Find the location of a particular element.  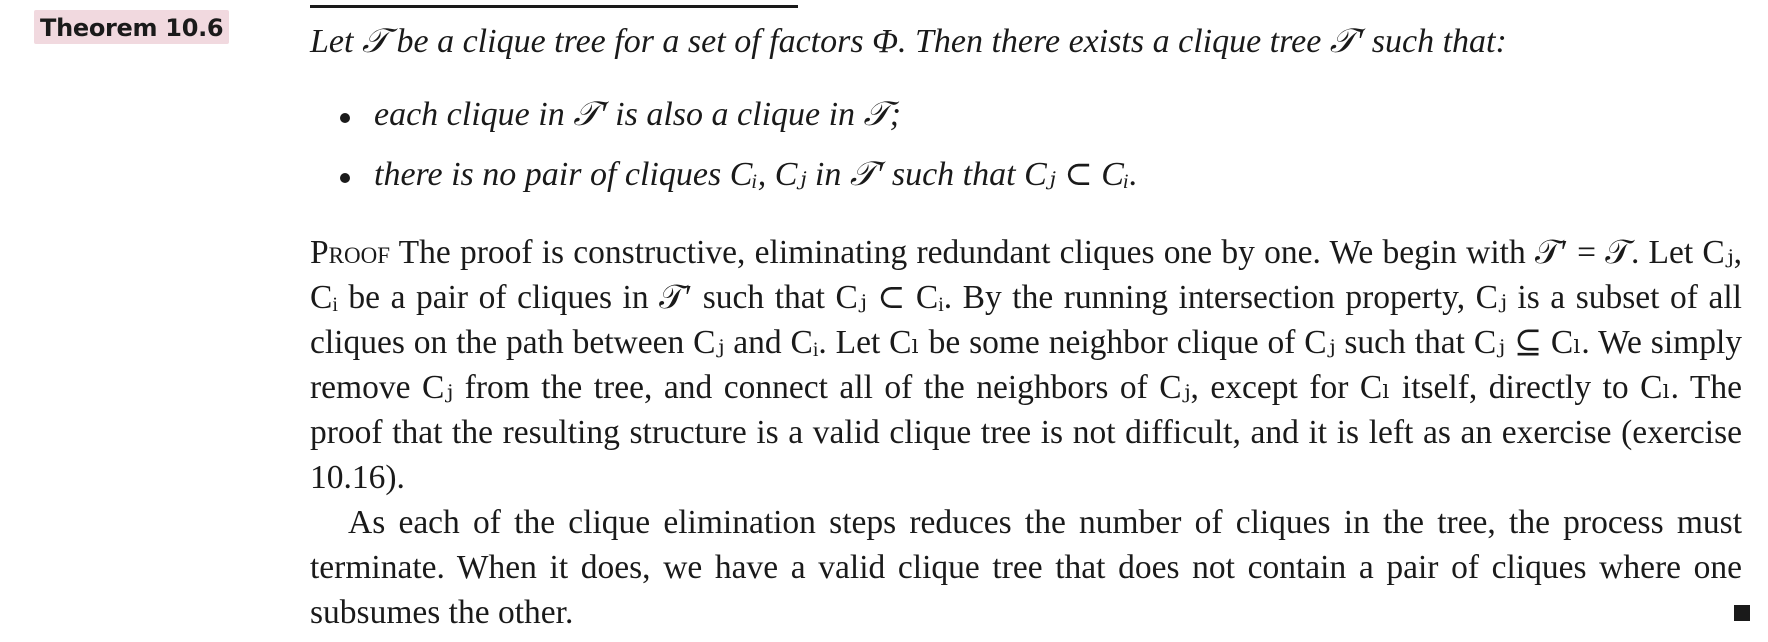

proof-heading: Proof is located at coordinates (350, 252).